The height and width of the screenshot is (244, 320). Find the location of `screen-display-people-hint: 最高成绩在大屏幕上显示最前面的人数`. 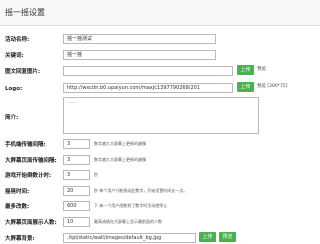

screen-display-people-hint: 最高成绩在大屏幕上显示最前面的人数 is located at coordinates (128, 221).